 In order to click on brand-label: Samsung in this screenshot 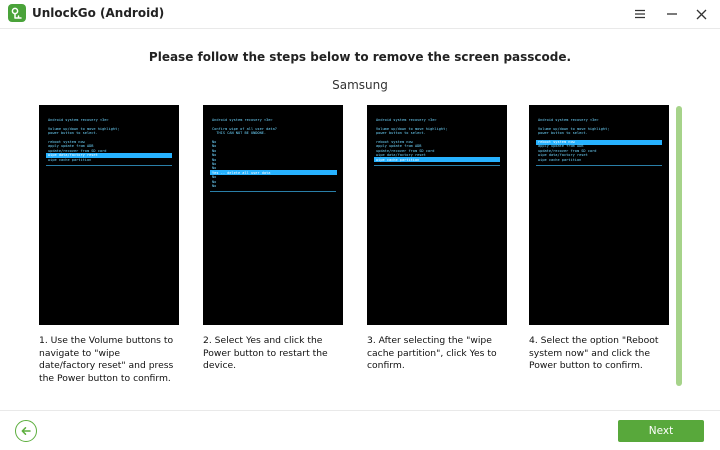, I will do `click(360, 85)`.